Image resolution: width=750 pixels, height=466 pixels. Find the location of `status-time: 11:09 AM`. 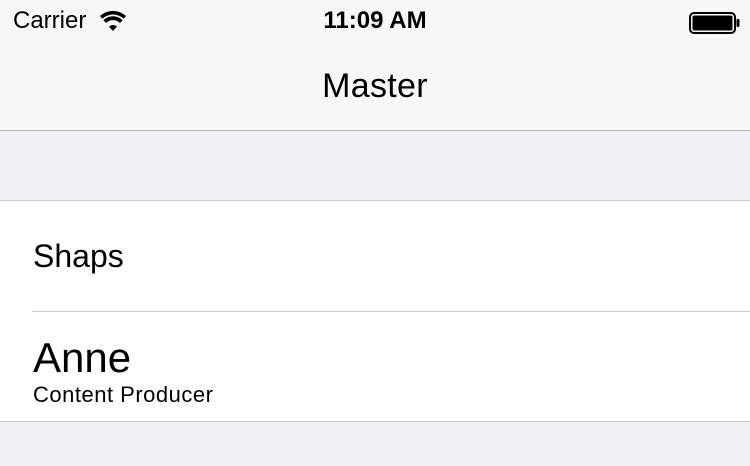

status-time: 11:09 AM is located at coordinates (375, 20).